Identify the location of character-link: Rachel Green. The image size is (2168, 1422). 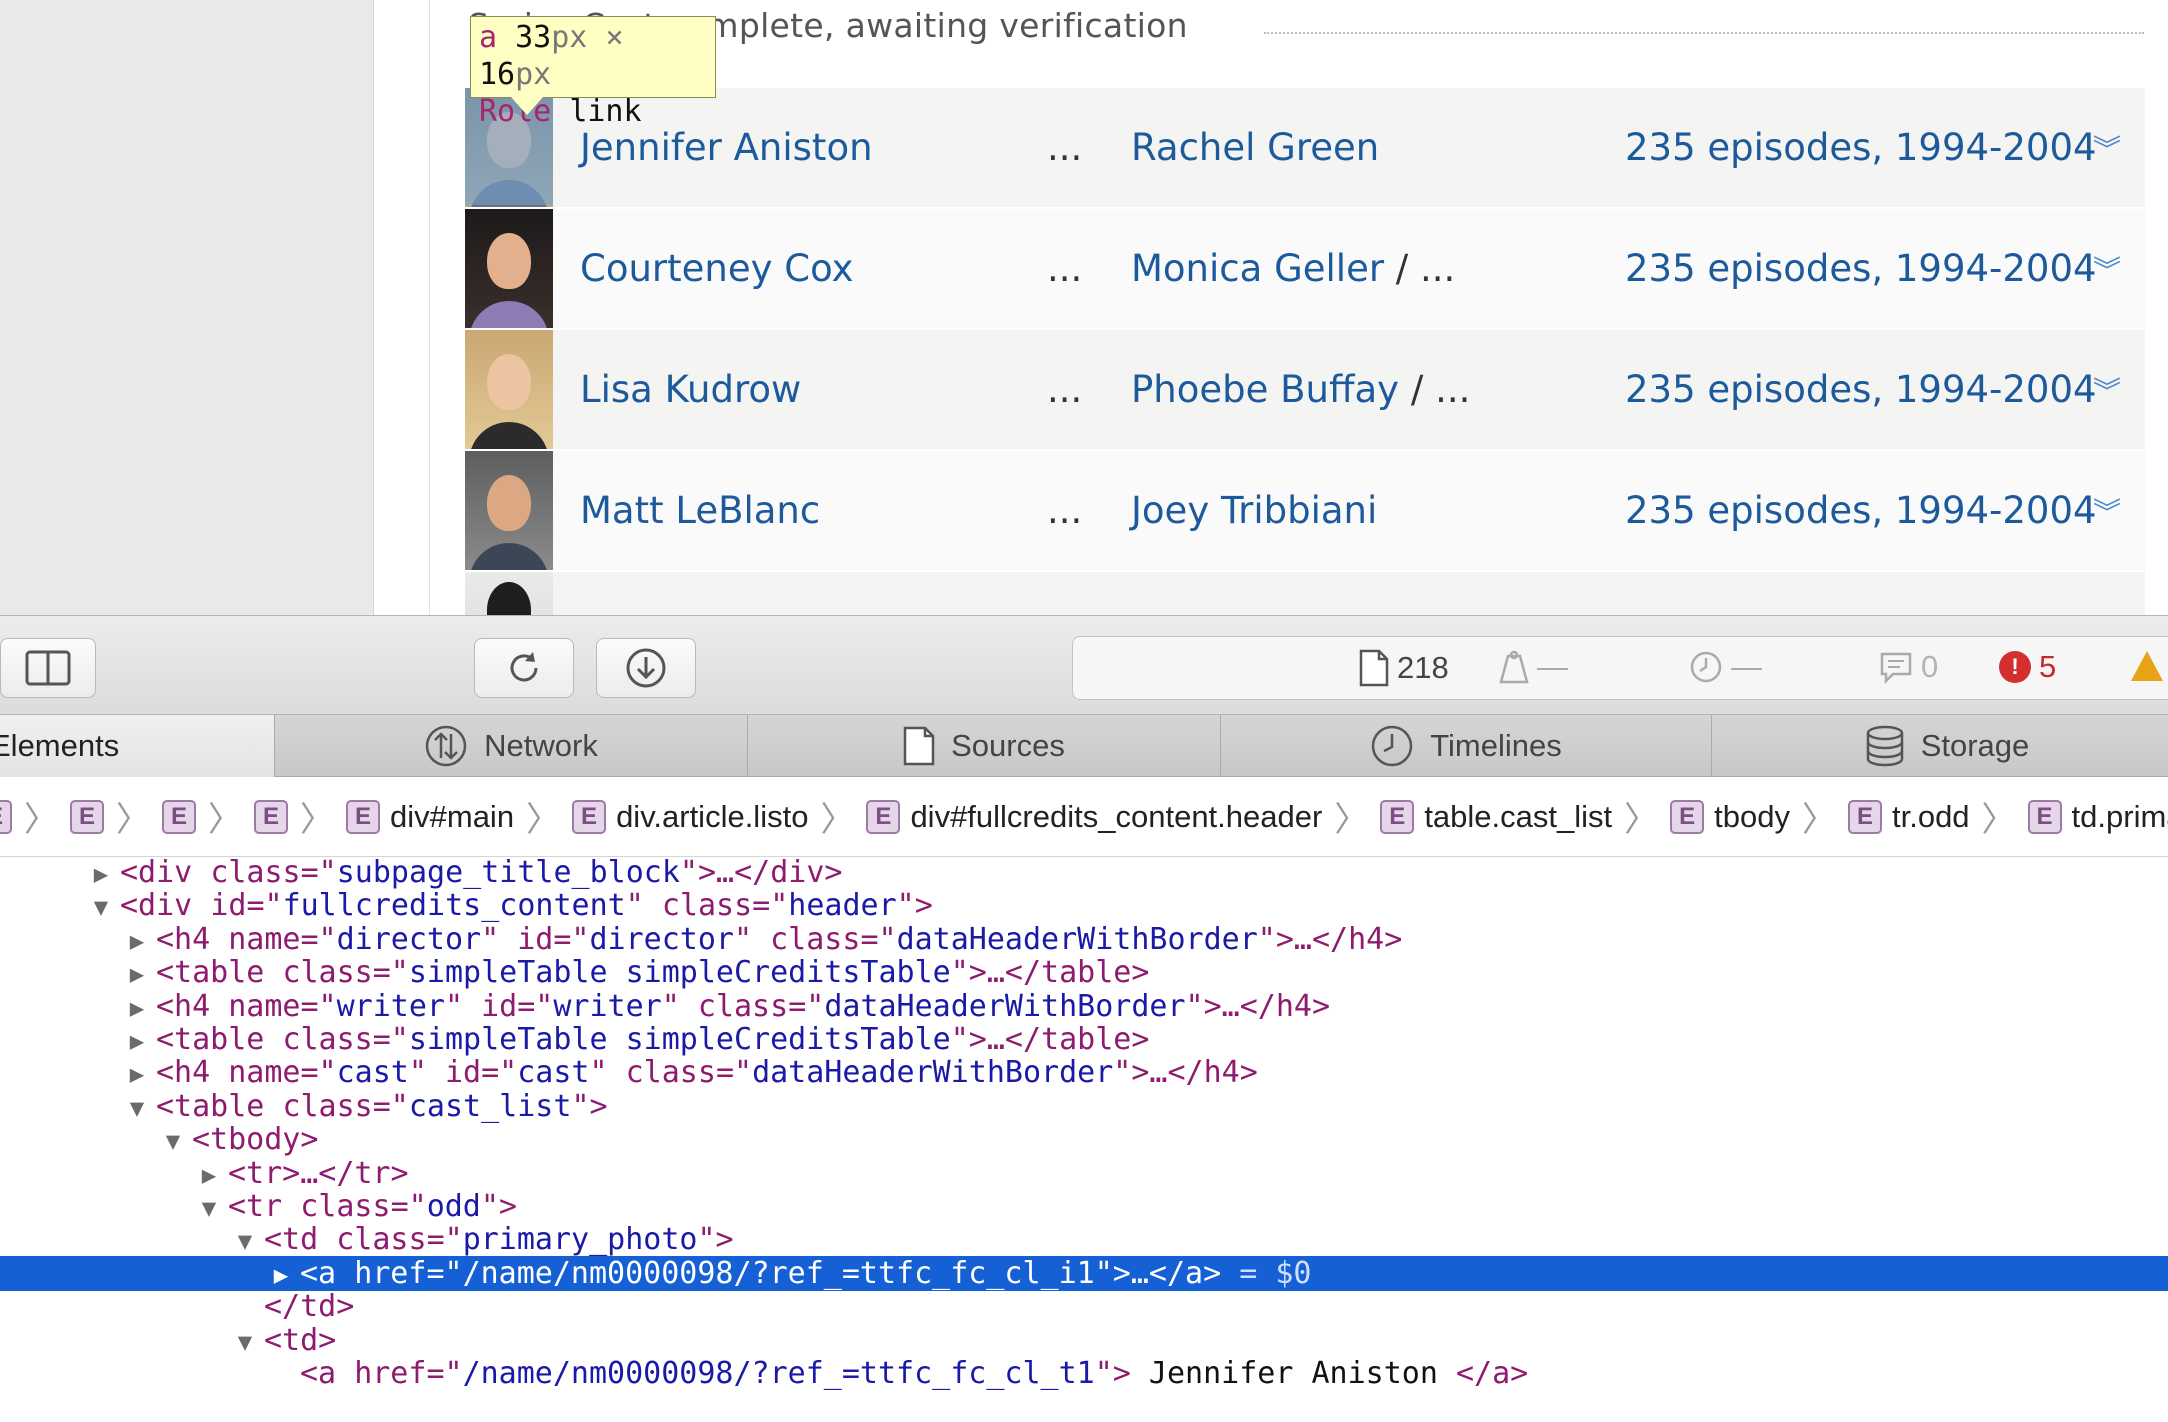
(1255, 147).